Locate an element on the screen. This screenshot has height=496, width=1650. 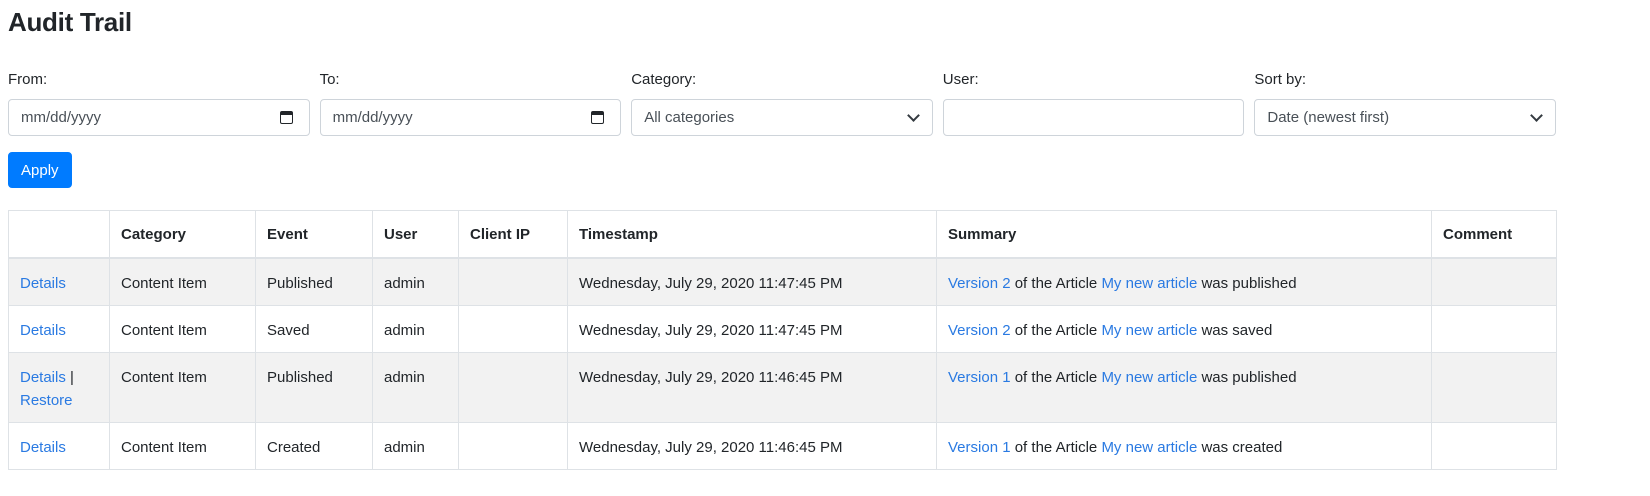
header-category: Category is located at coordinates (182, 234).